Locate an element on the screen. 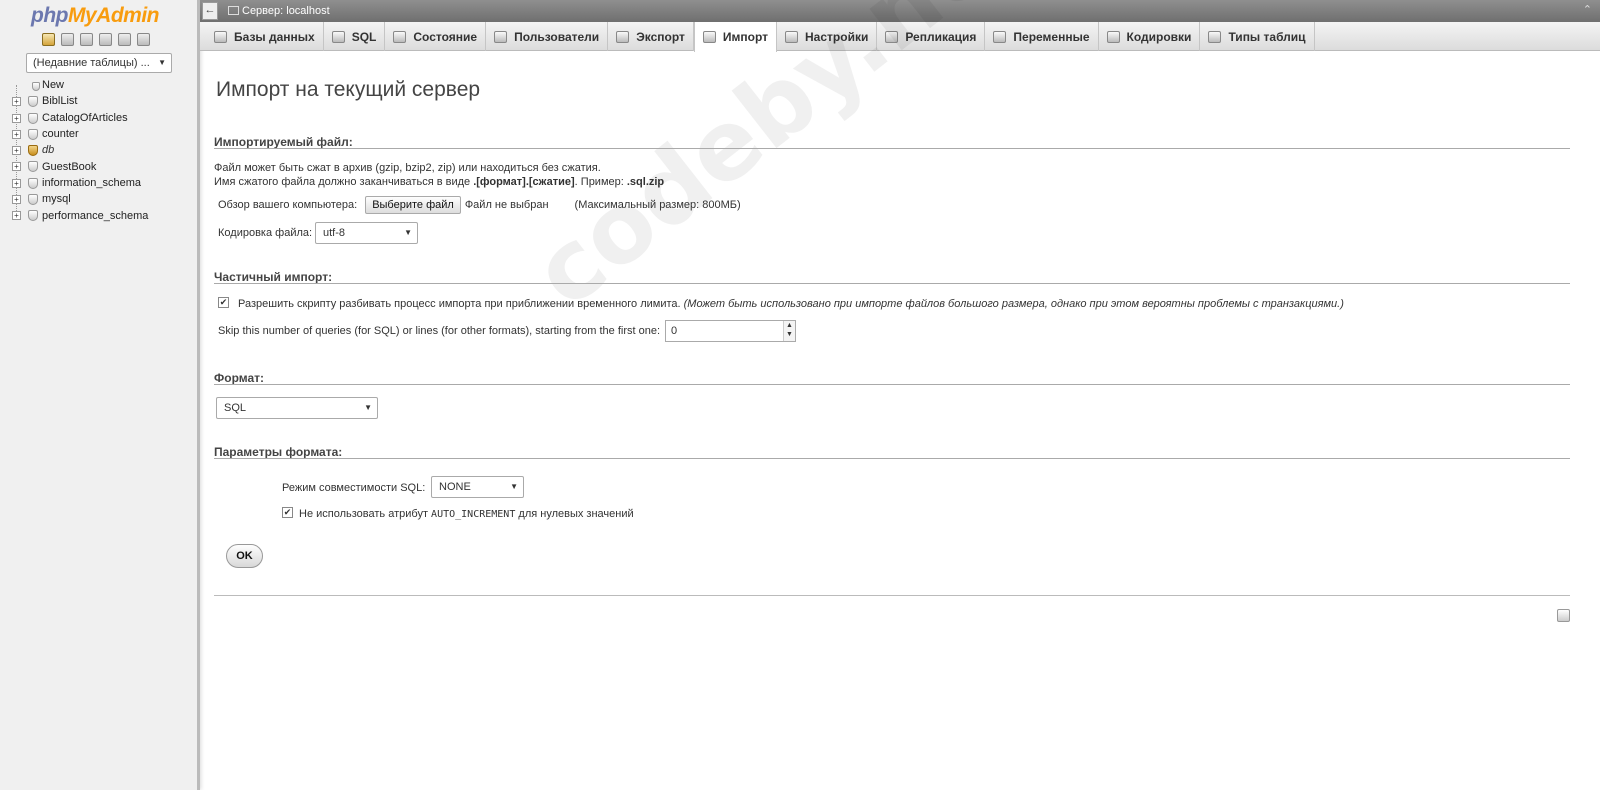 The width and height of the screenshot is (1600, 790). tab-sql: SQL is located at coordinates (355, 36).